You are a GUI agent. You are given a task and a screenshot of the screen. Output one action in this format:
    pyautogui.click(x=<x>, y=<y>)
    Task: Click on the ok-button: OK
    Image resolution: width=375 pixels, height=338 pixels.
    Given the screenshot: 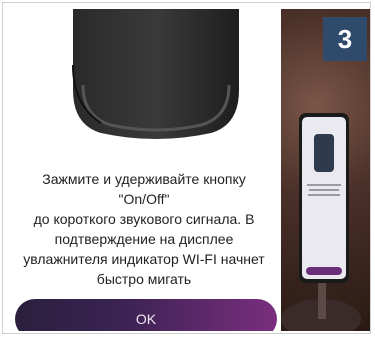 What is the action you would take?
    pyautogui.click(x=146, y=315)
    